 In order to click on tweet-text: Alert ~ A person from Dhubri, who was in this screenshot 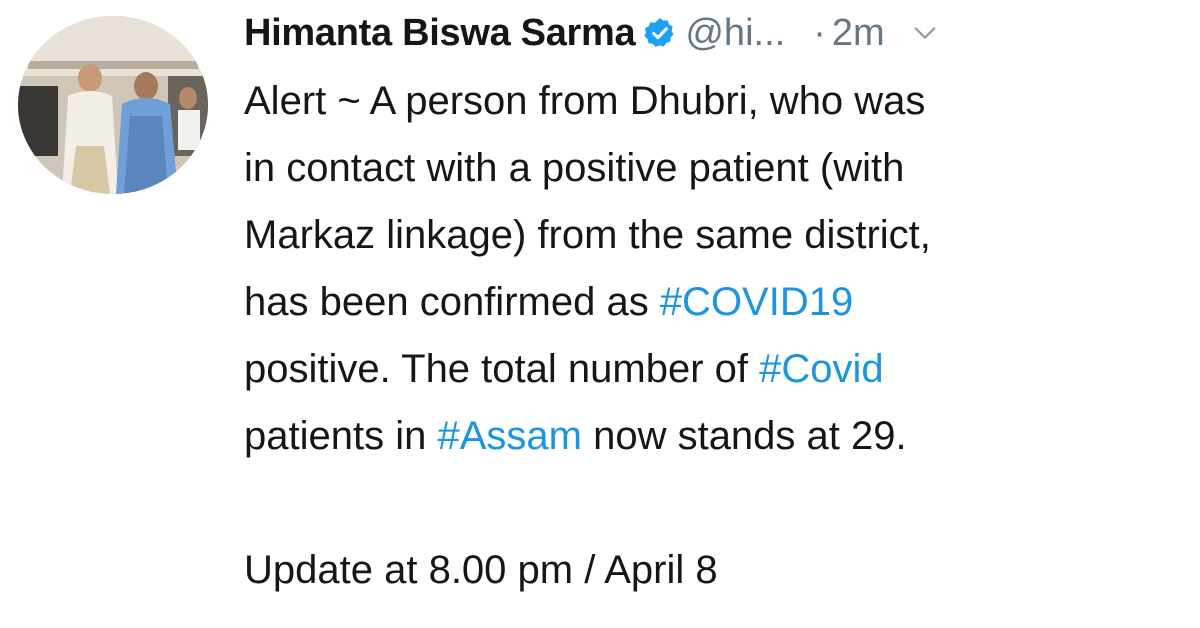, I will do `click(585, 101)`.